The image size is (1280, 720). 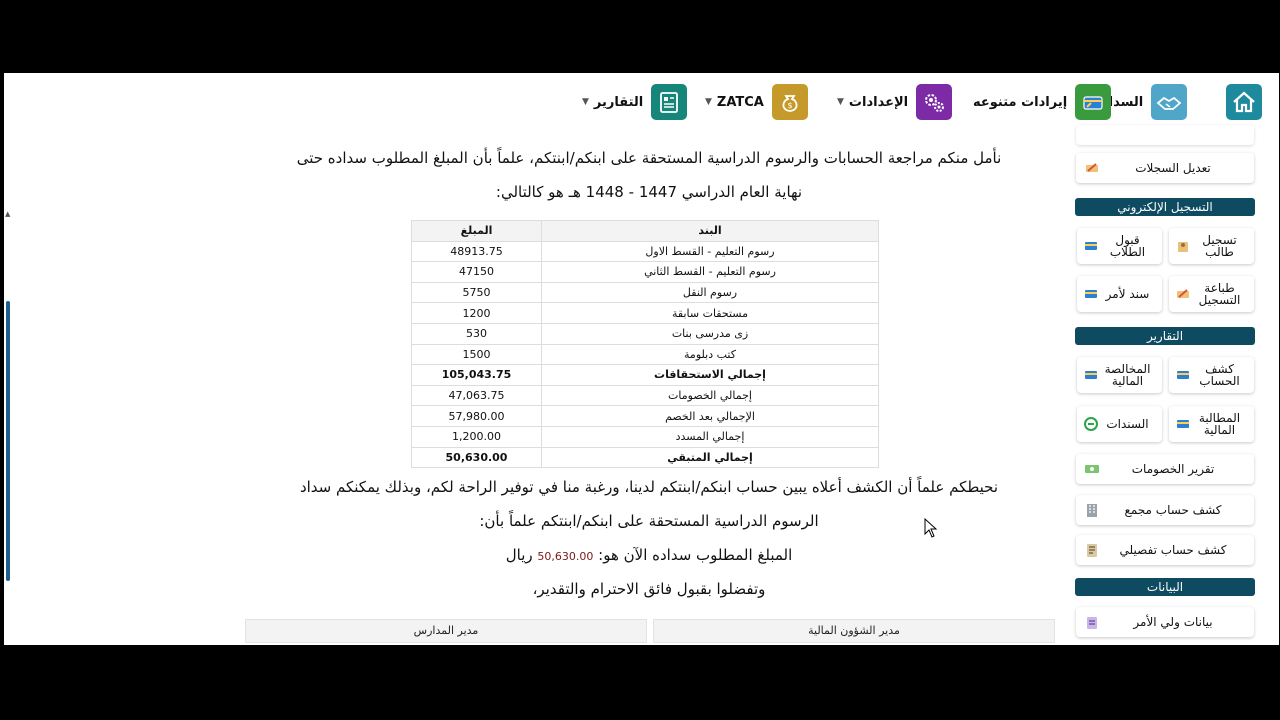 What do you see at coordinates (476, 436) in the screenshot?
I see `cell-amount: 1,200.00` at bounding box center [476, 436].